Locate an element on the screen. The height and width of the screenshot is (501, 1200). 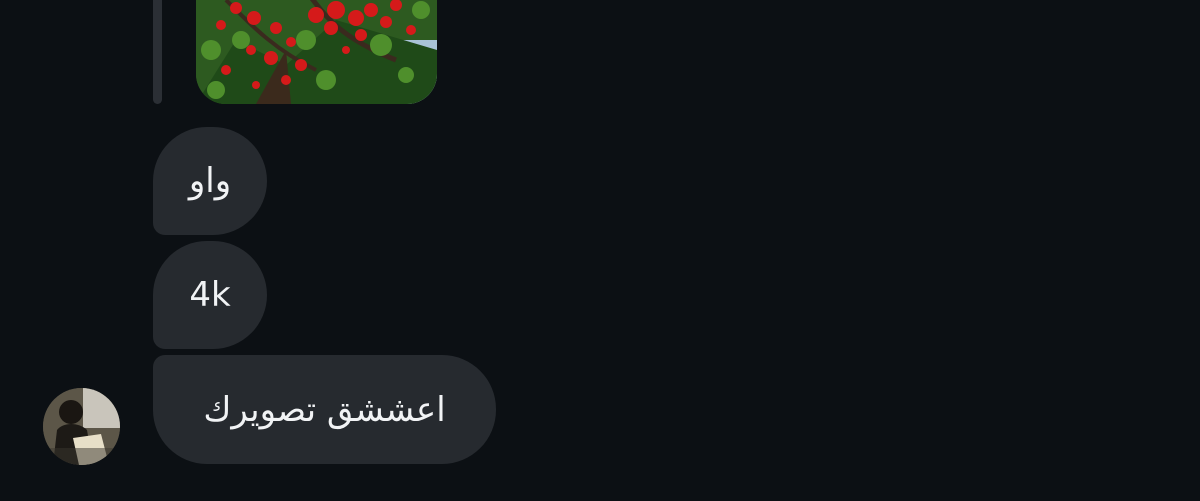
message-bubble: واو is located at coordinates (210, 181).